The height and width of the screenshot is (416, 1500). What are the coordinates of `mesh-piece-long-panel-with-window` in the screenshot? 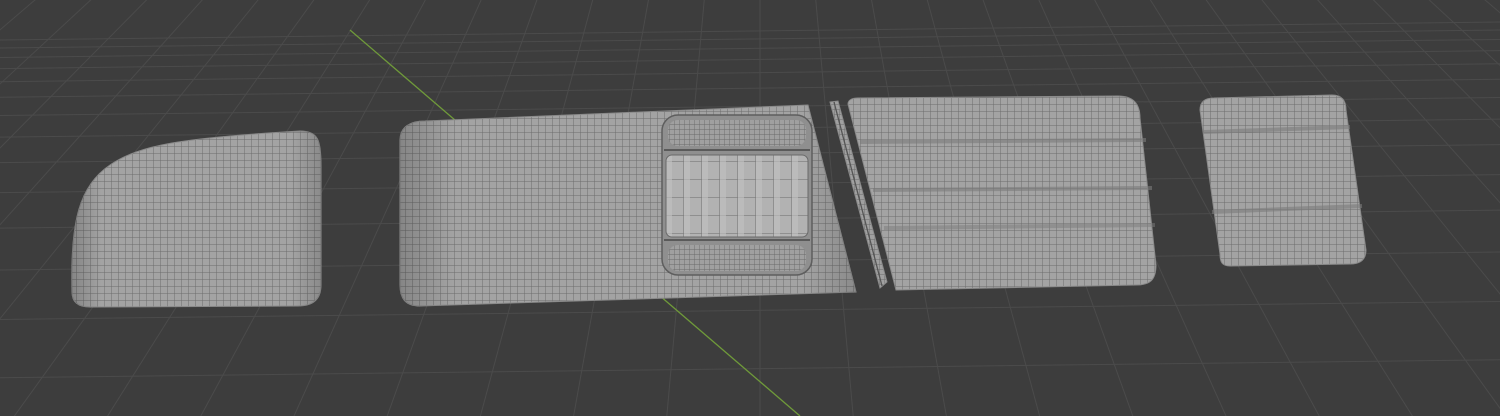 It's located at (628, 205).